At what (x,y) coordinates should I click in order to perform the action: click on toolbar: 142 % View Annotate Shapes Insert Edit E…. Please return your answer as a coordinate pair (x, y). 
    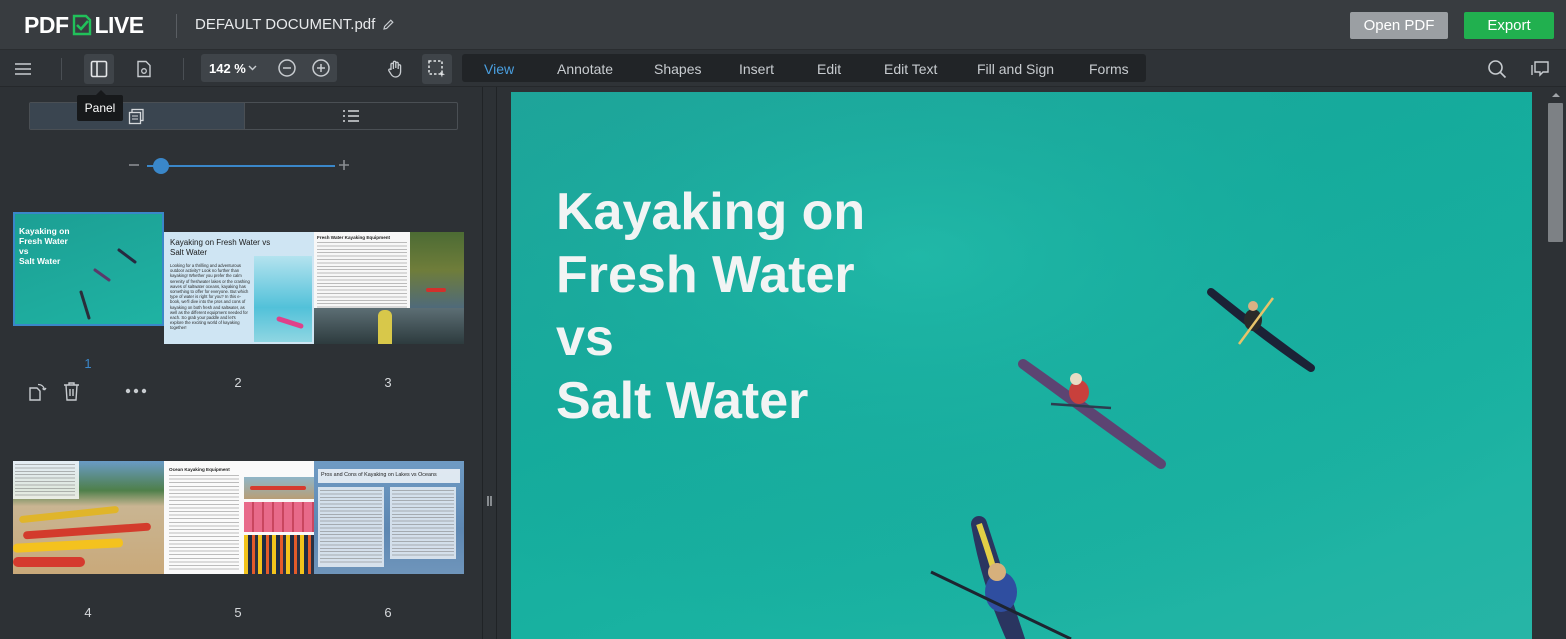
    Looking at the image, I should click on (783, 68).